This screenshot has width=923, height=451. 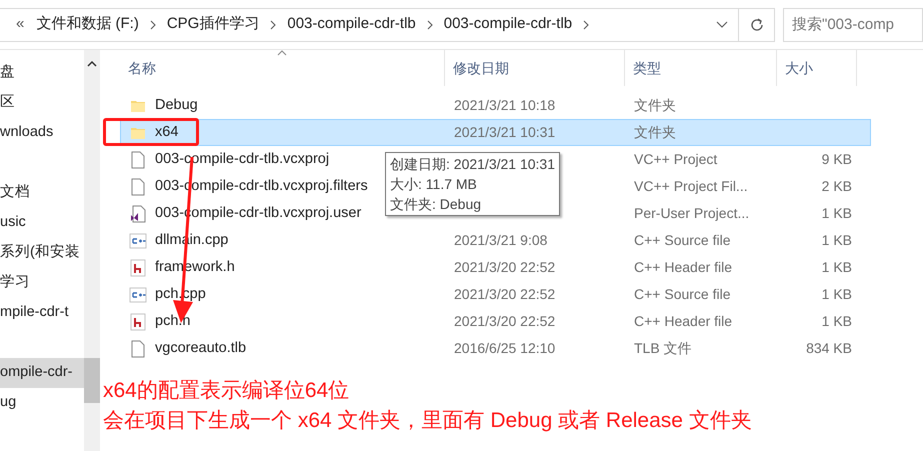 What do you see at coordinates (42, 103) in the screenshot?
I see `sidebar-item: 区` at bounding box center [42, 103].